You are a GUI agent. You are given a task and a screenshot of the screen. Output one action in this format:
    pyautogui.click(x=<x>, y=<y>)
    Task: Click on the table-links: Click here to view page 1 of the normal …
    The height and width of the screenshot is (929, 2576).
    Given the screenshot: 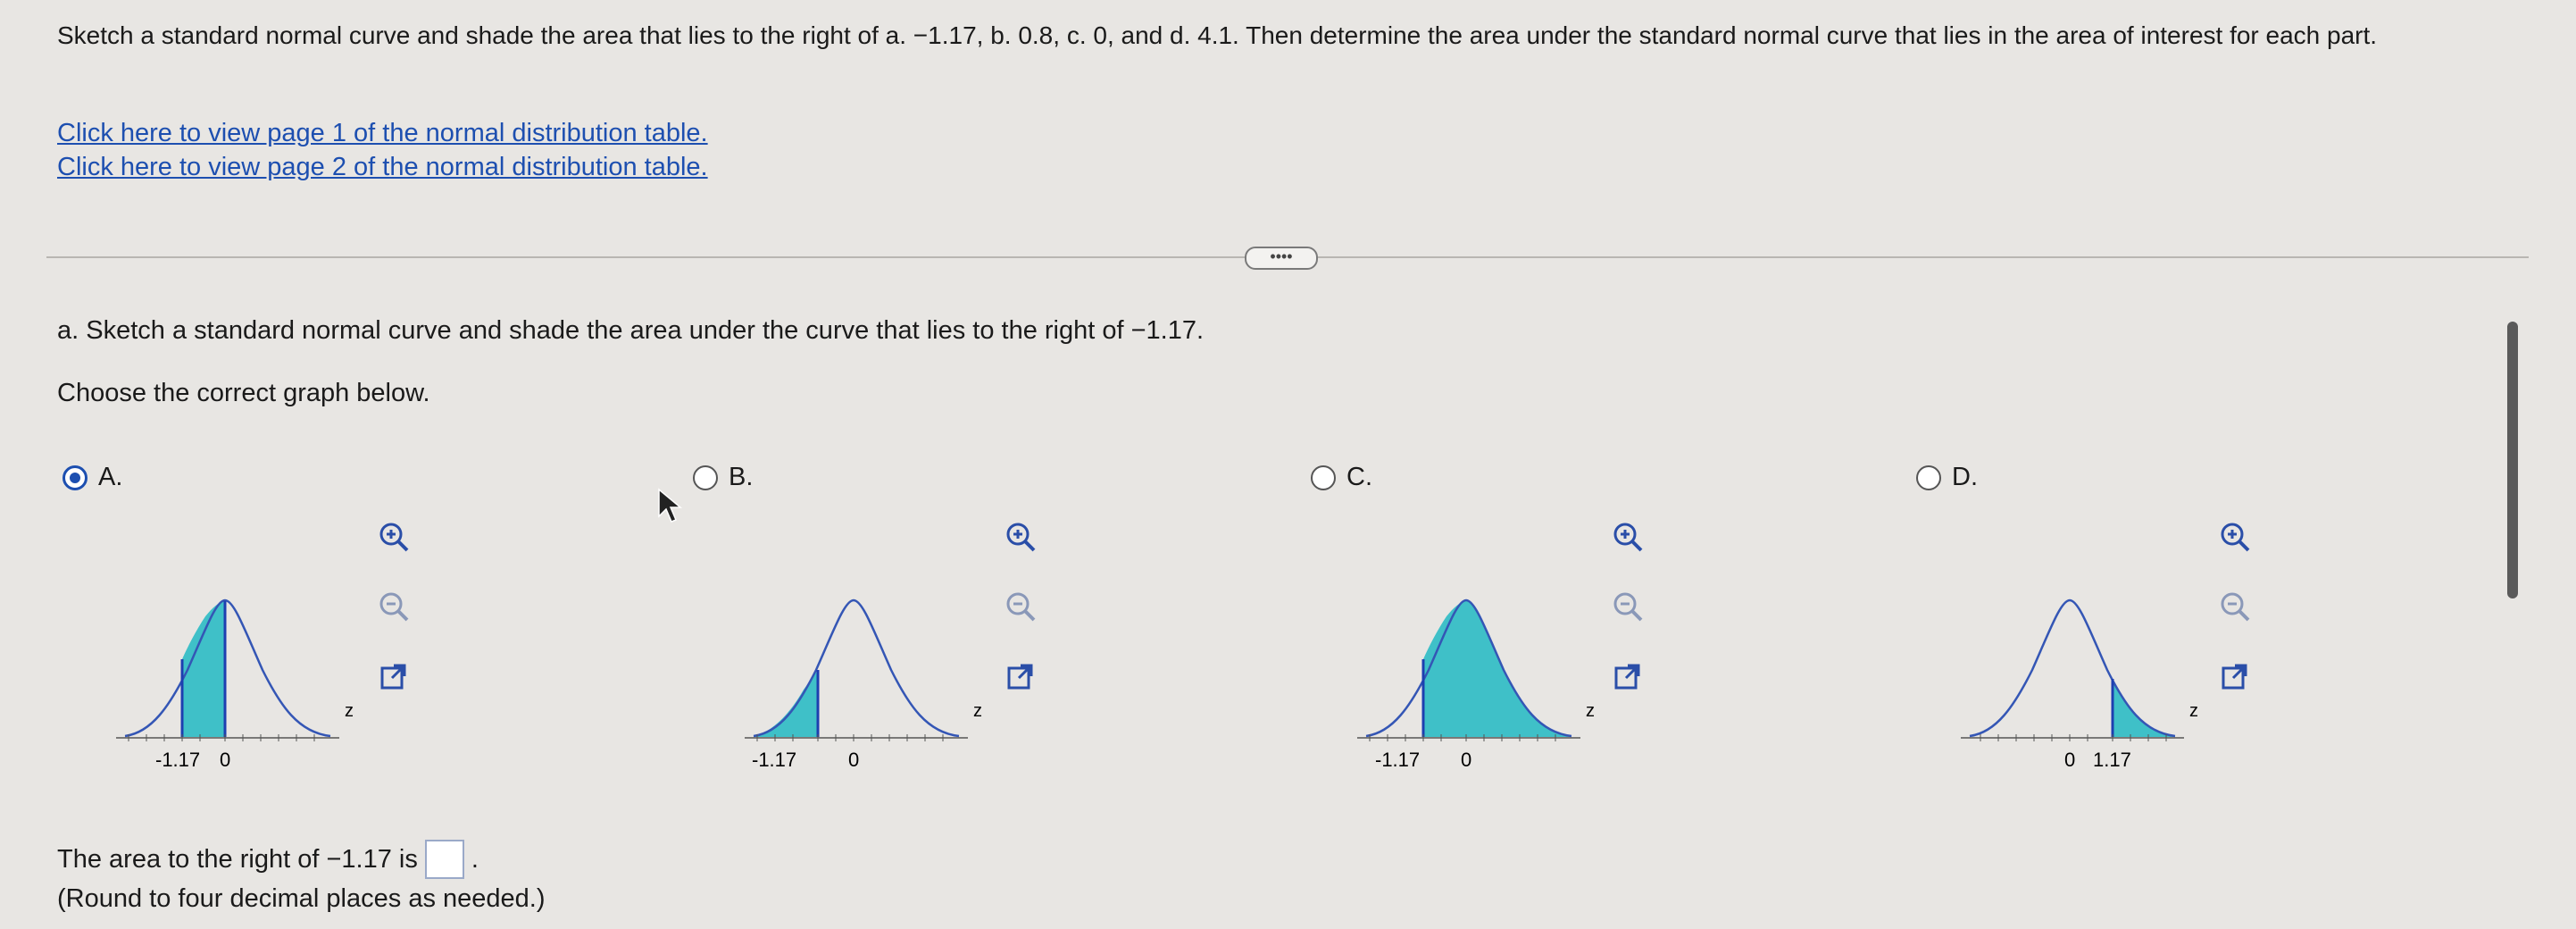 What is the action you would take?
    pyautogui.click(x=382, y=150)
    